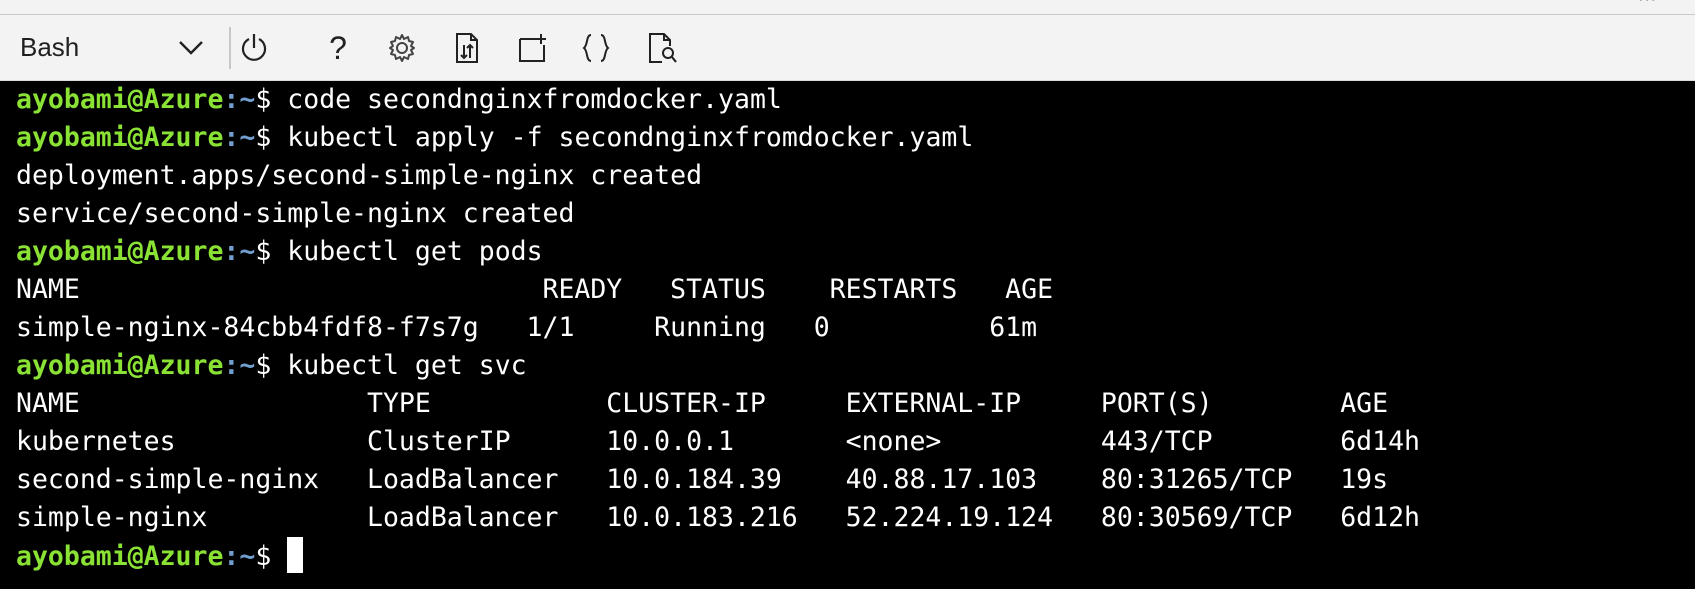 The image size is (1695, 589). What do you see at coordinates (415, 251) in the screenshot?
I see `command-text: kubectl get pods` at bounding box center [415, 251].